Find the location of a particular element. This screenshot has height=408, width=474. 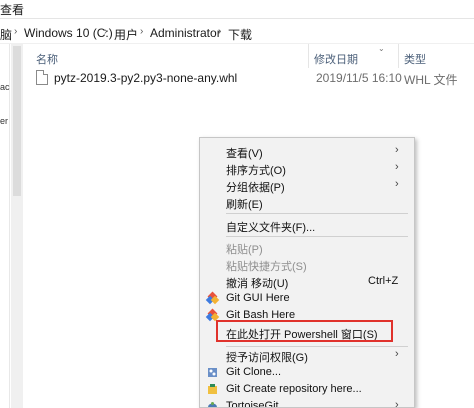

file-type: WHL 文件 is located at coordinates (431, 80).